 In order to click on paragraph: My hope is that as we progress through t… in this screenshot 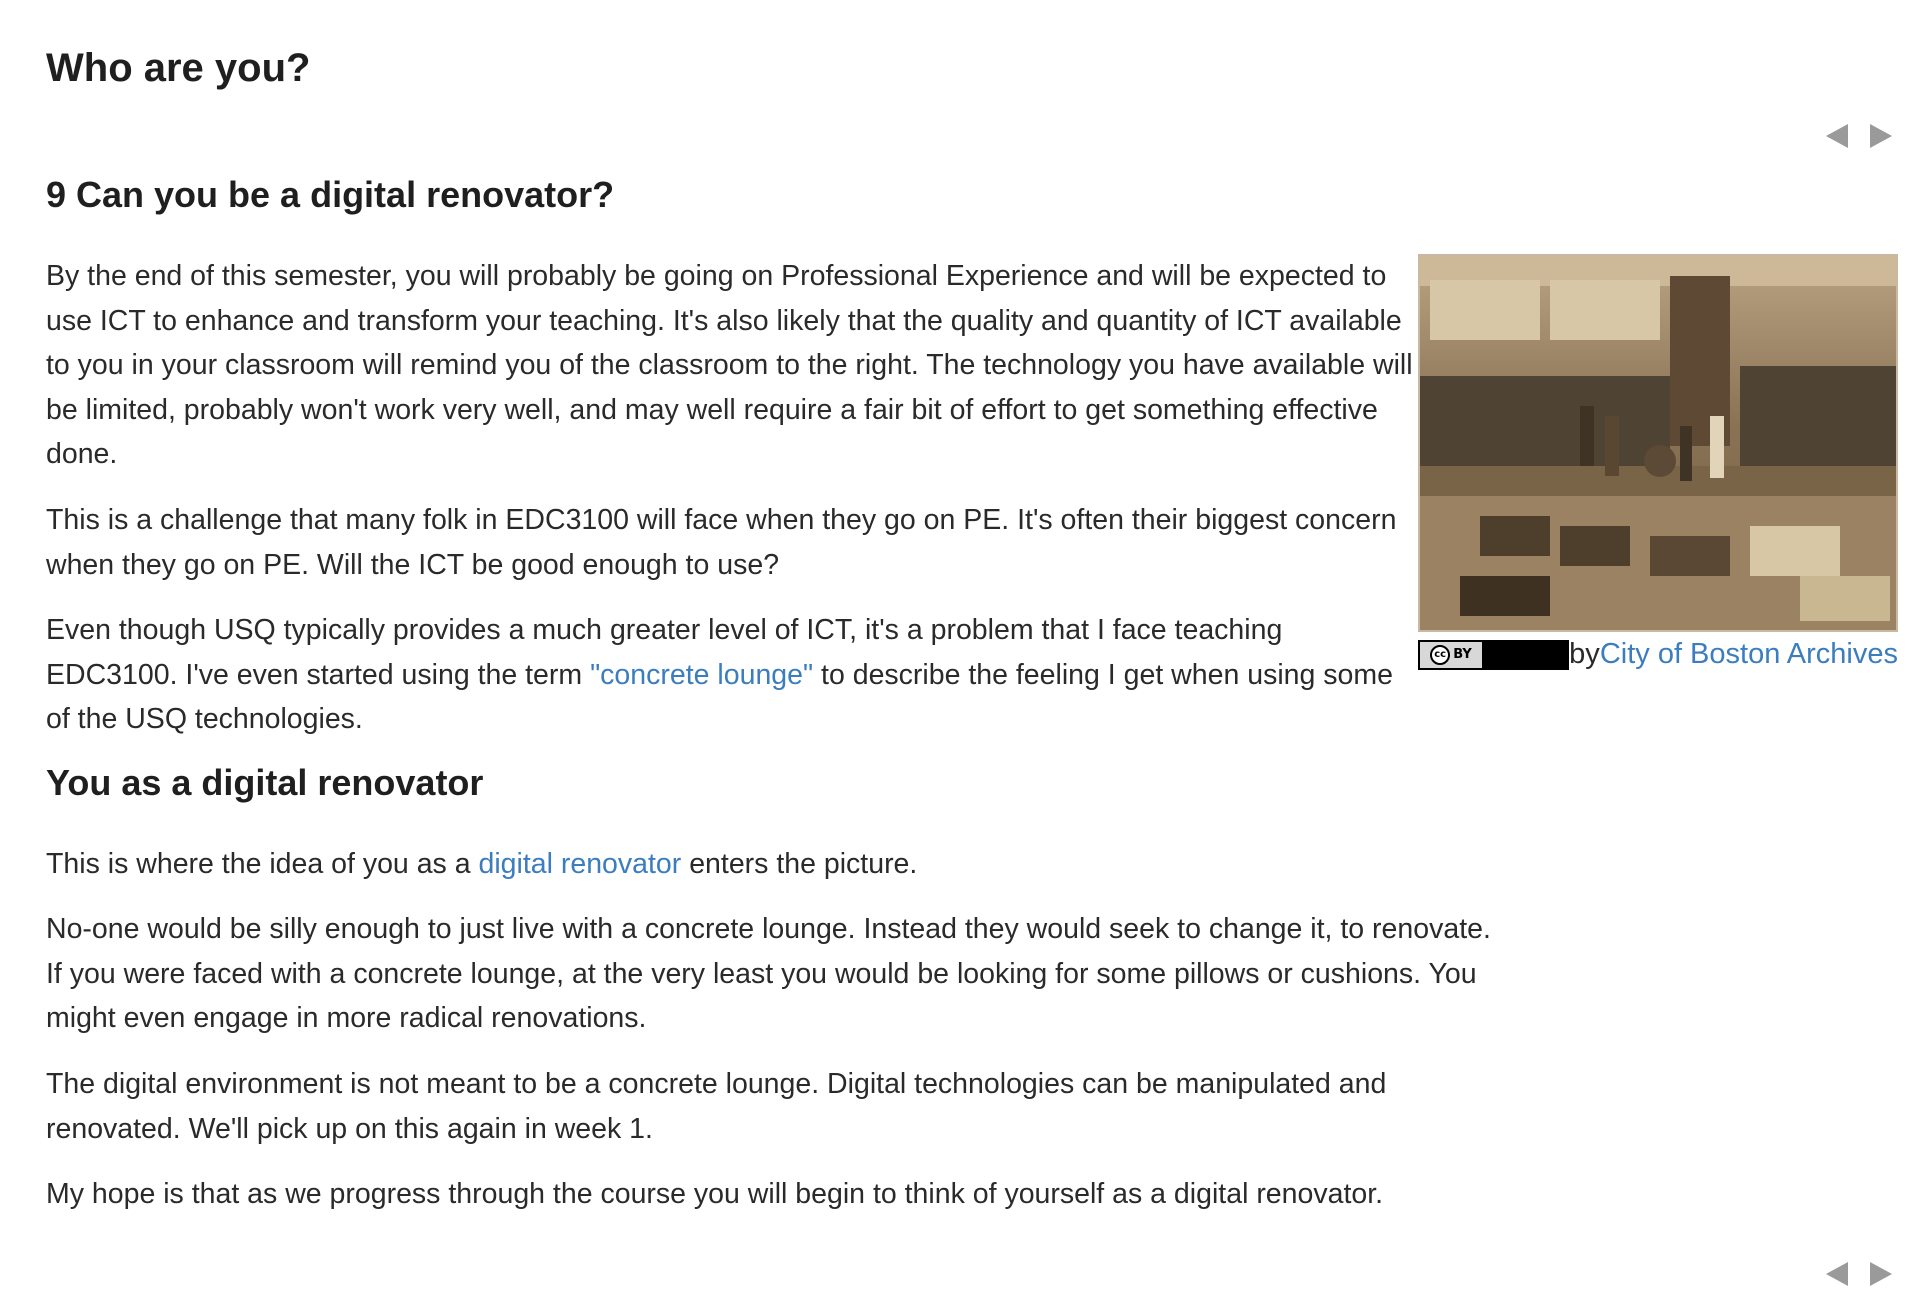, I will do `click(715, 1194)`.